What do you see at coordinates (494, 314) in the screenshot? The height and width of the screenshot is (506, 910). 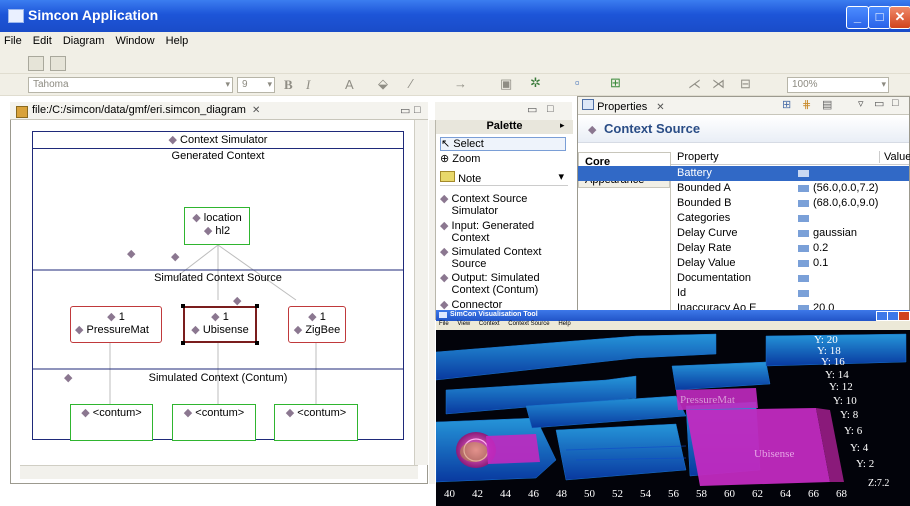 I see `visualisation-title: SimCon Visualisation Tool` at bounding box center [494, 314].